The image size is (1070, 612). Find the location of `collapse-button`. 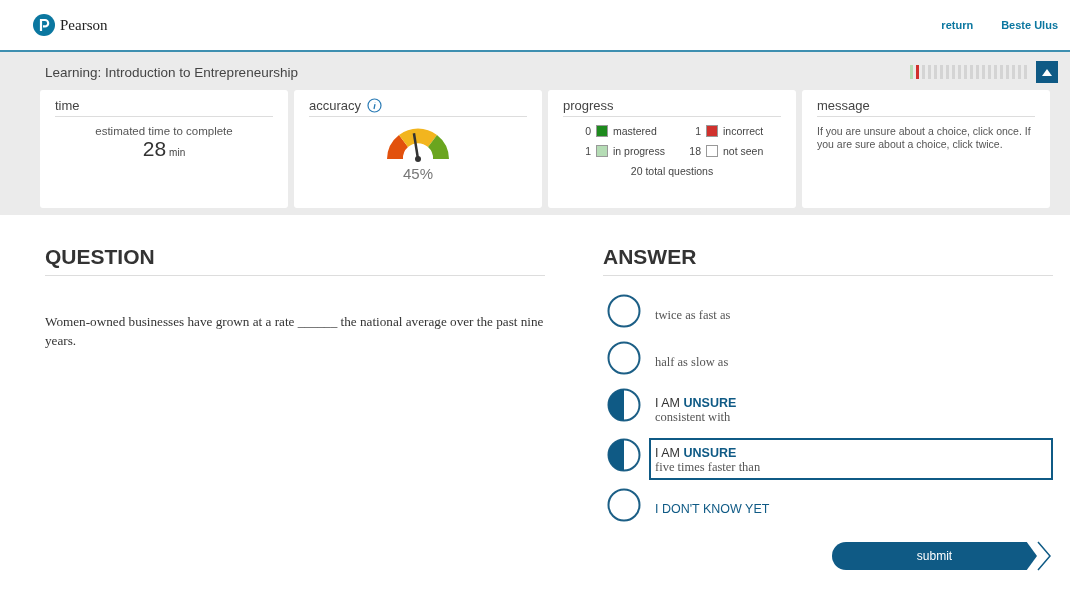

collapse-button is located at coordinates (1047, 72).